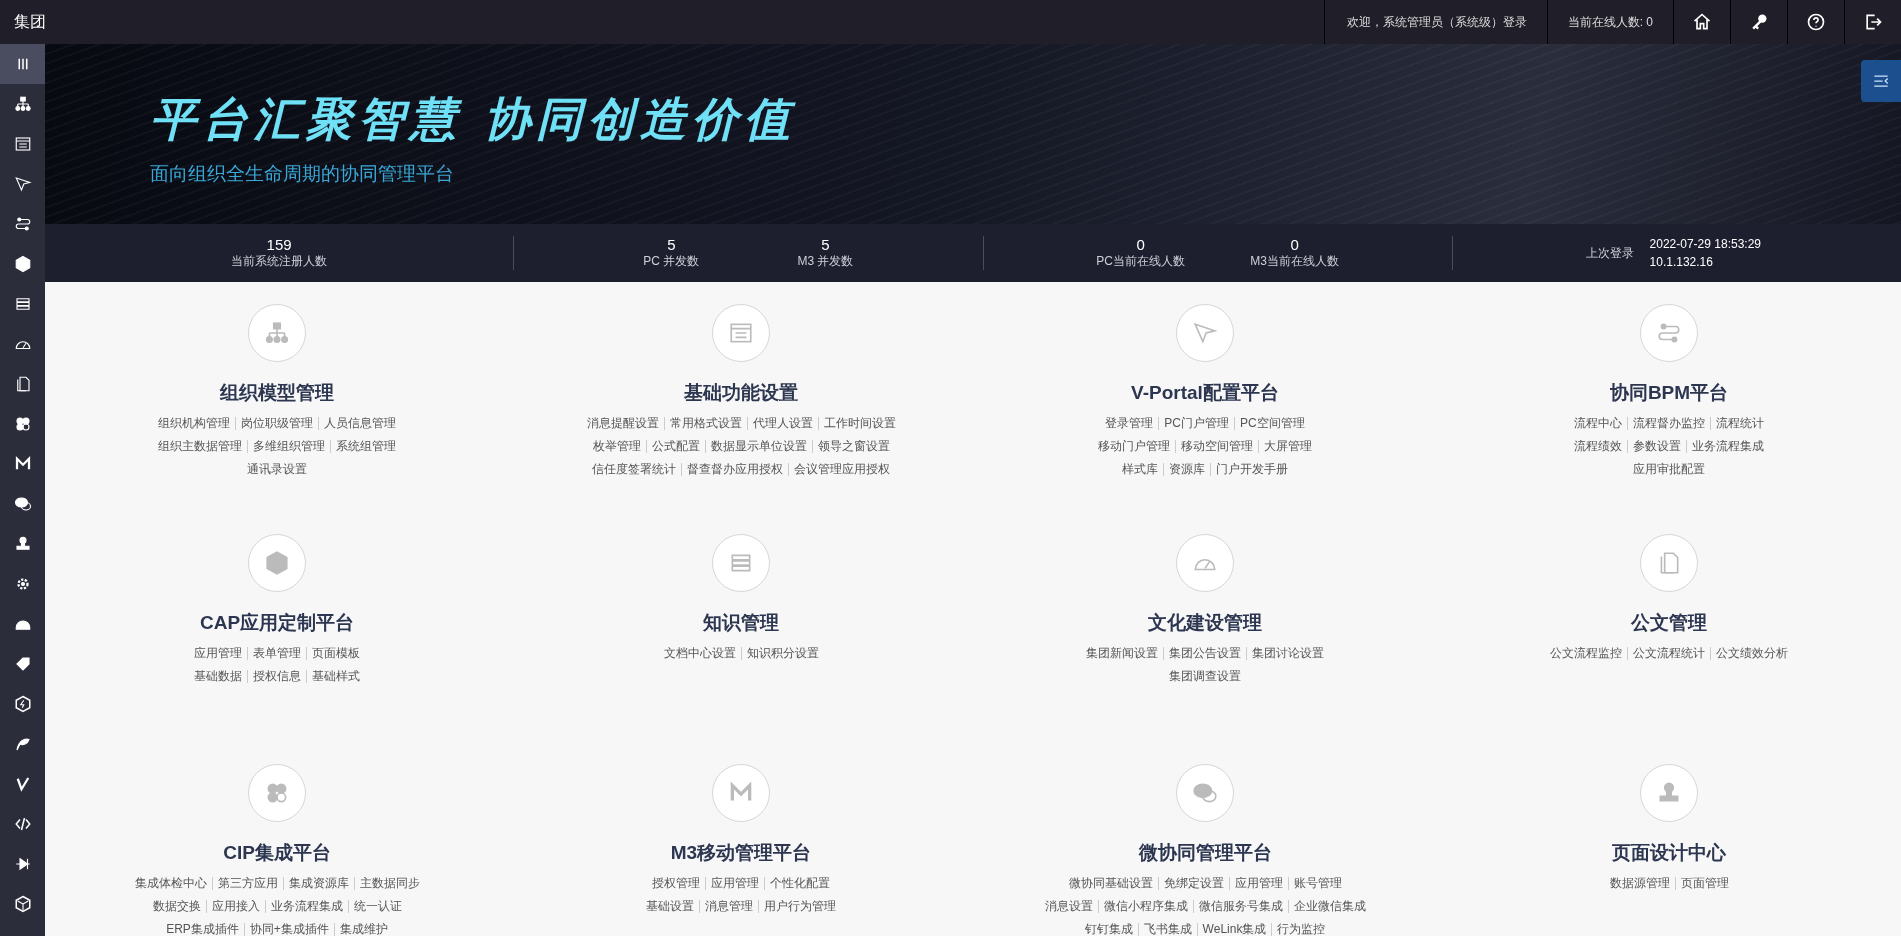  I want to click on module-link: 系统组管理, so click(365, 446).